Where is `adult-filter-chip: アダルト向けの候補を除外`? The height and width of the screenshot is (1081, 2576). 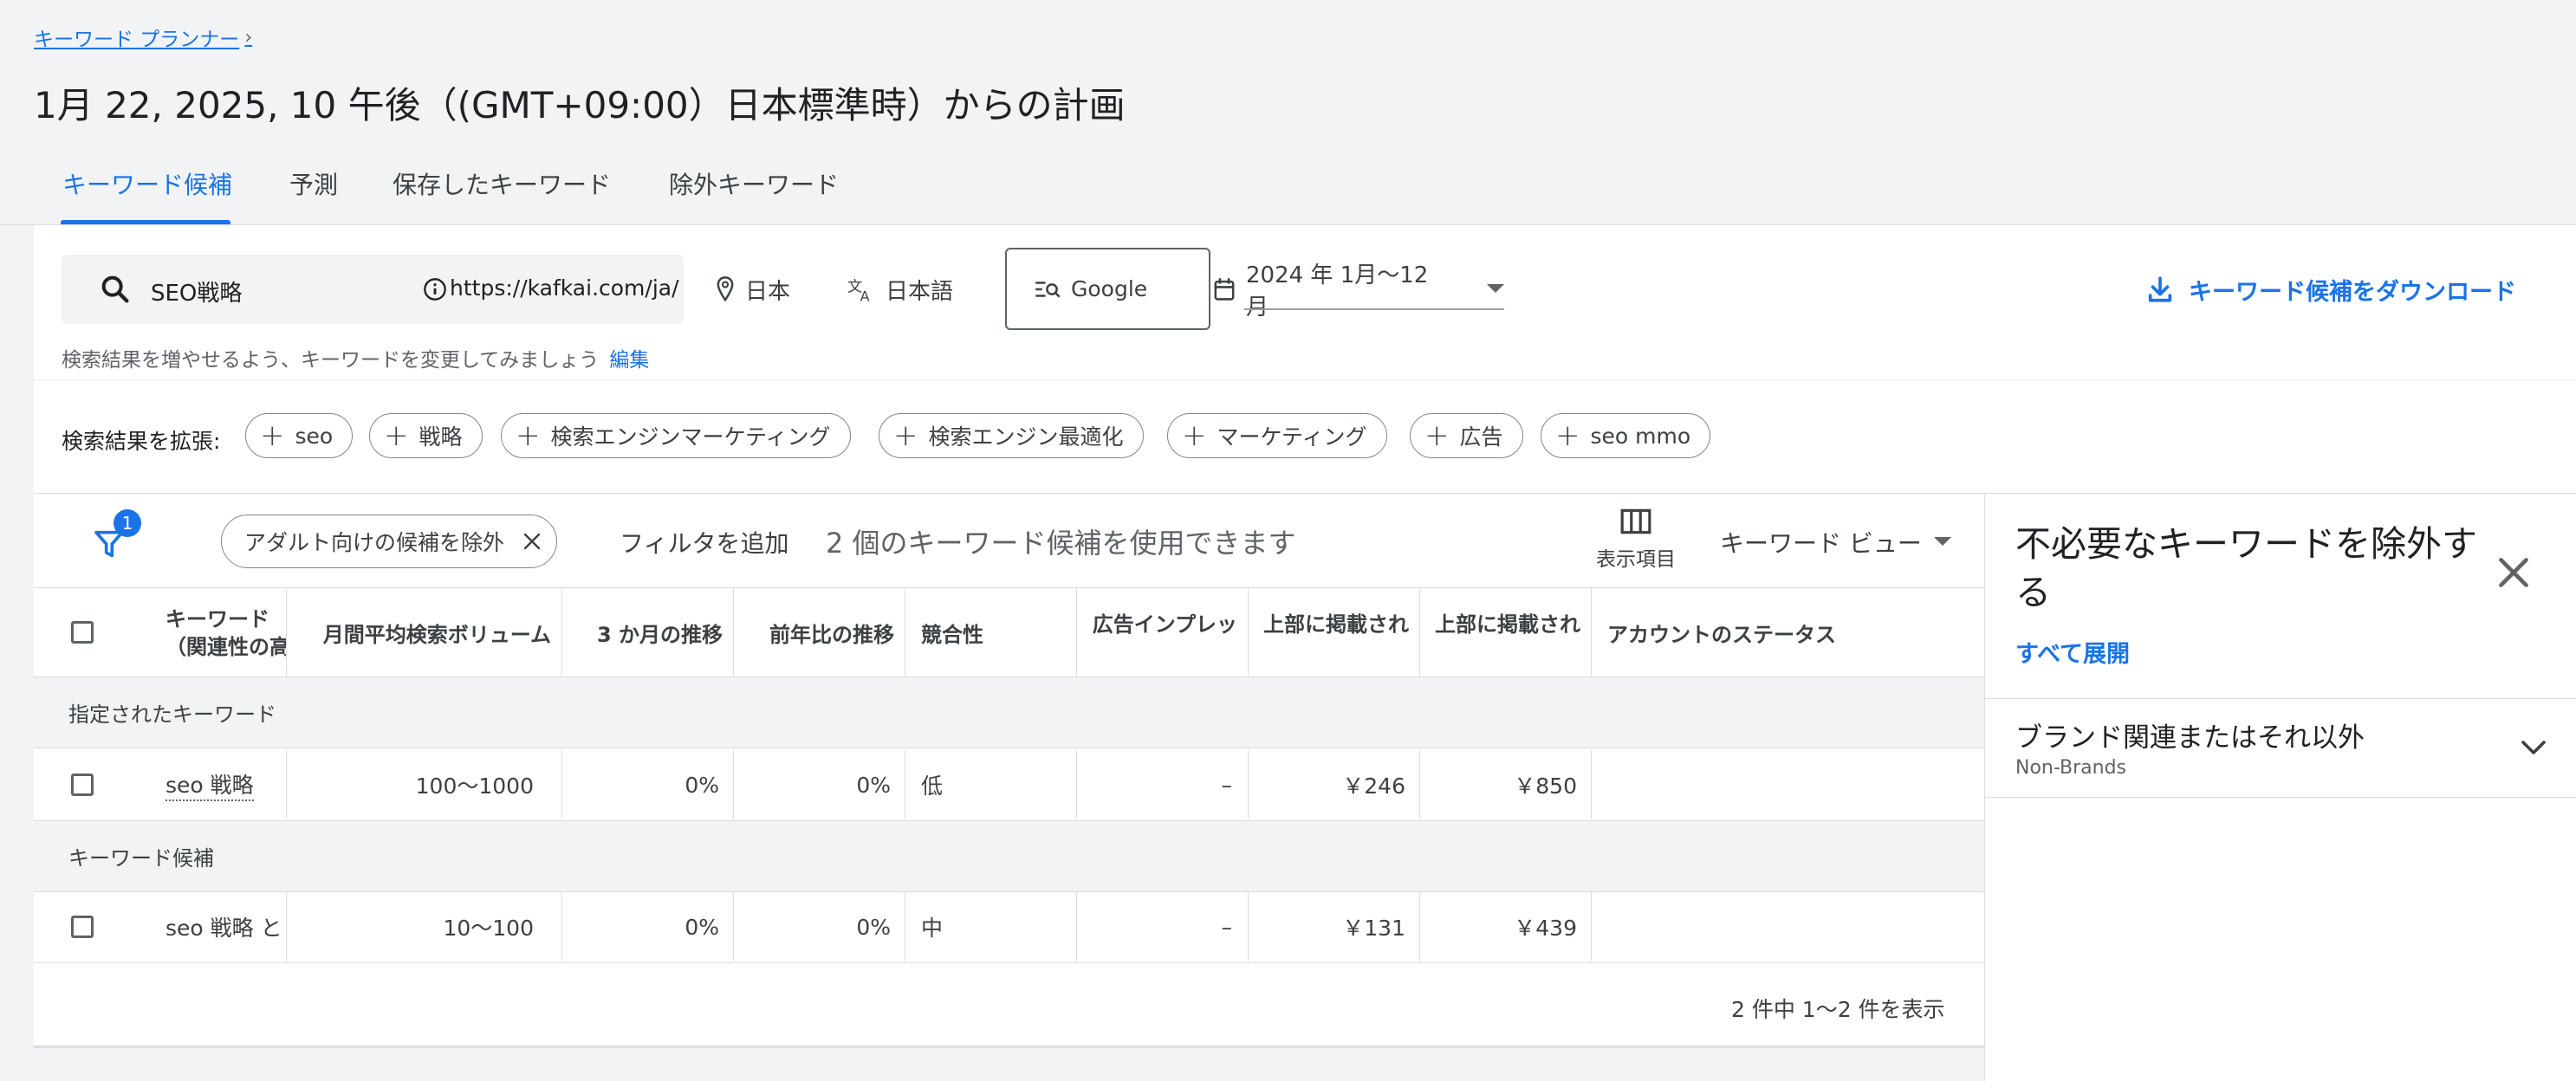
adult-filter-chip: アダルト向けの候補を除外 is located at coordinates (389, 542).